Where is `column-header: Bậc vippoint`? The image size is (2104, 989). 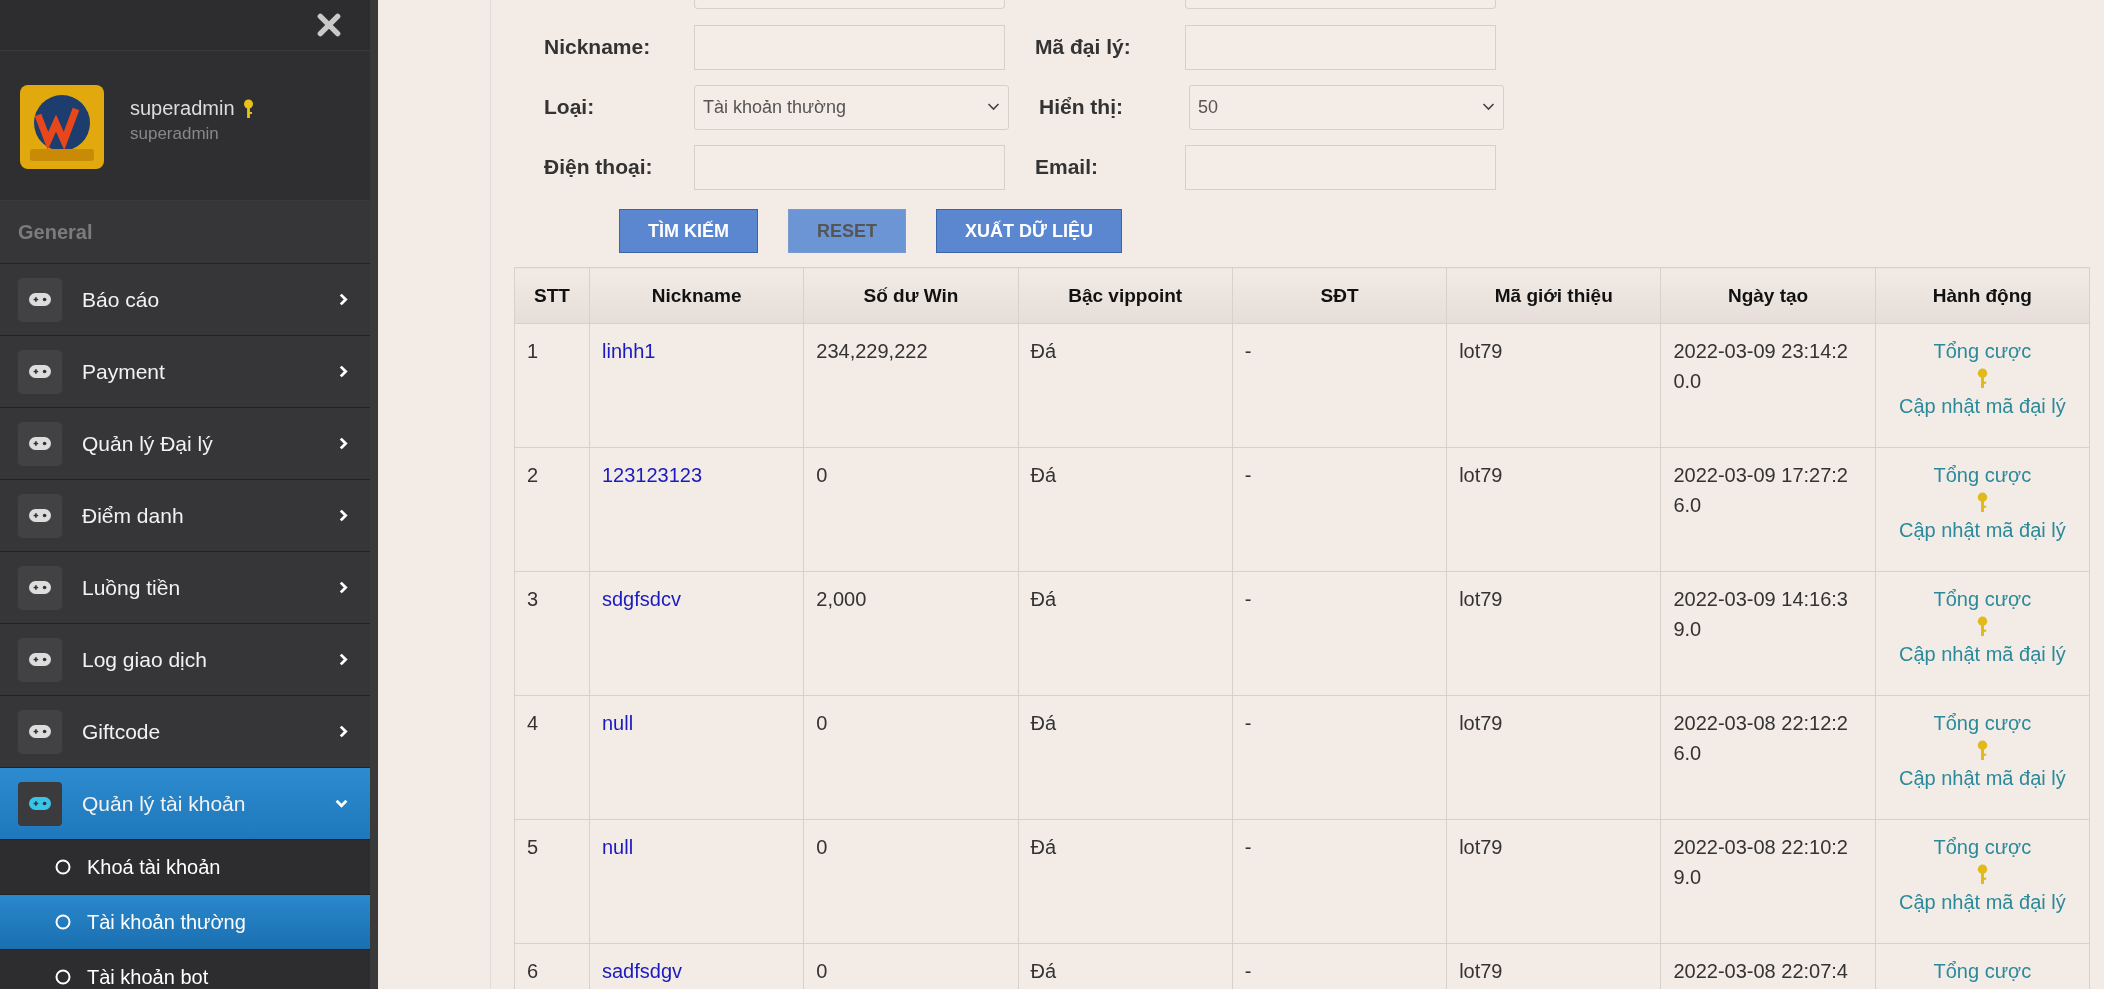
column-header: Bậc vippoint is located at coordinates (1125, 295).